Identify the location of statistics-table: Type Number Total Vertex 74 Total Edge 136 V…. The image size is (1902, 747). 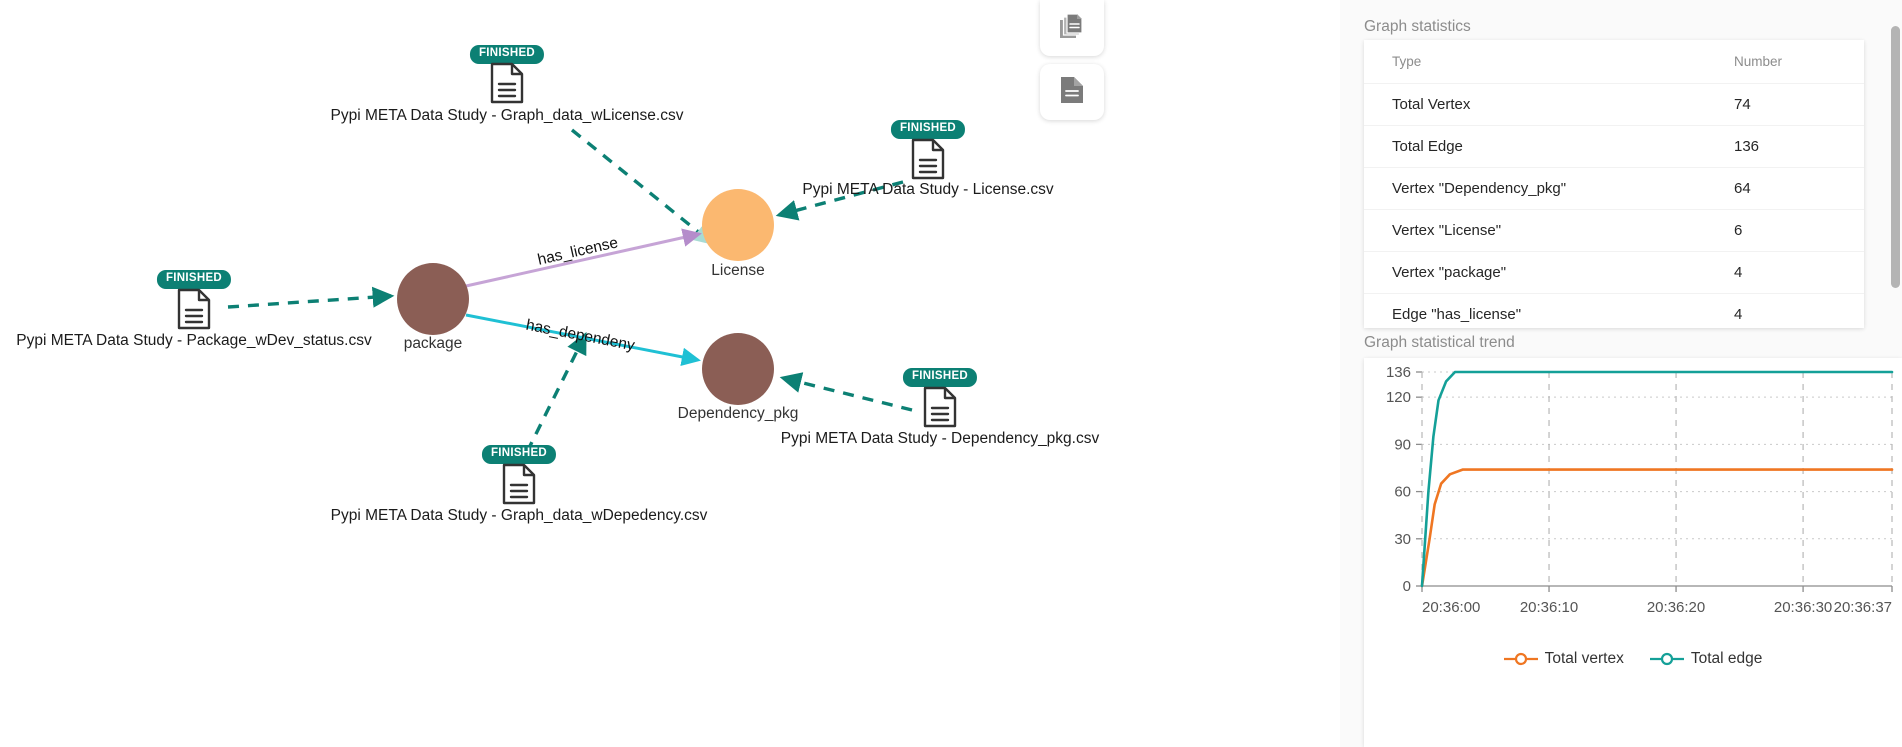
(1614, 184).